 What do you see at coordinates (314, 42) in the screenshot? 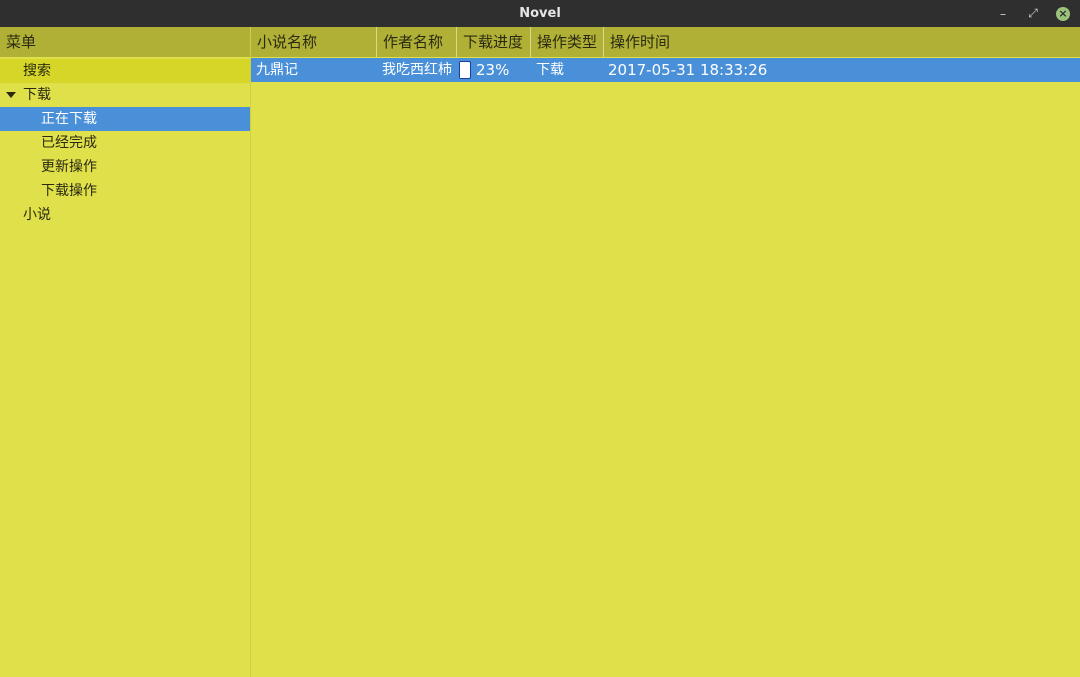
I see `column-header-novel-name: 小说名称` at bounding box center [314, 42].